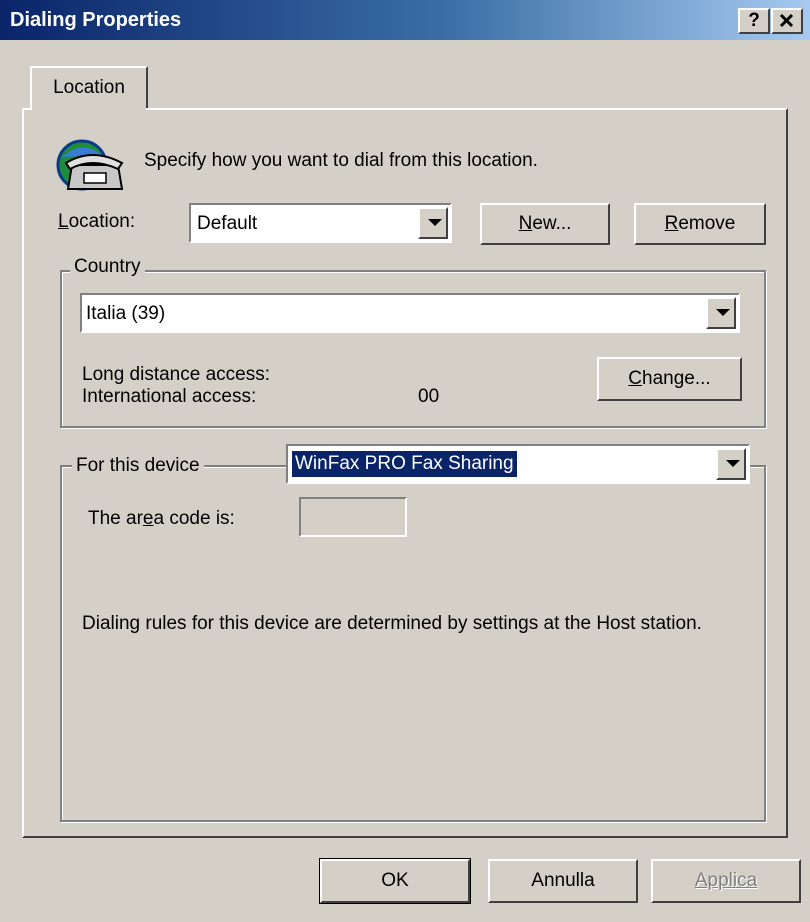 Image resolution: width=810 pixels, height=922 pixels. Describe the element at coordinates (63, 221) in the screenshot. I see `location-label-mnemonic: L` at that location.